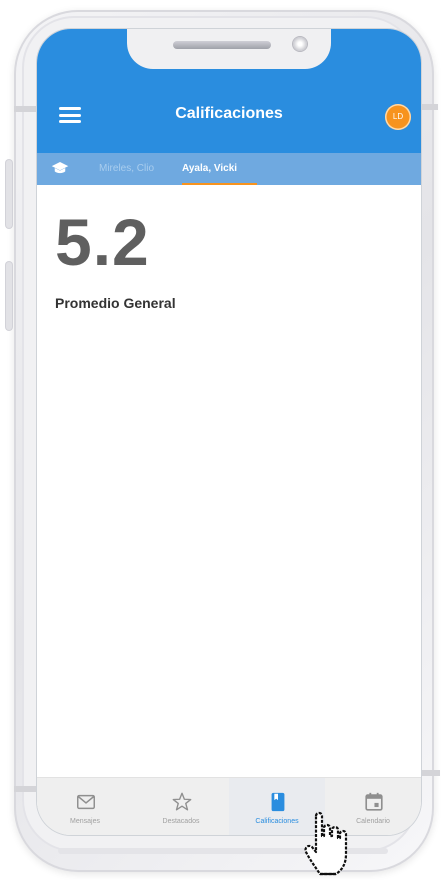  What do you see at coordinates (9, 296) in the screenshot?
I see `volume-down-button` at bounding box center [9, 296].